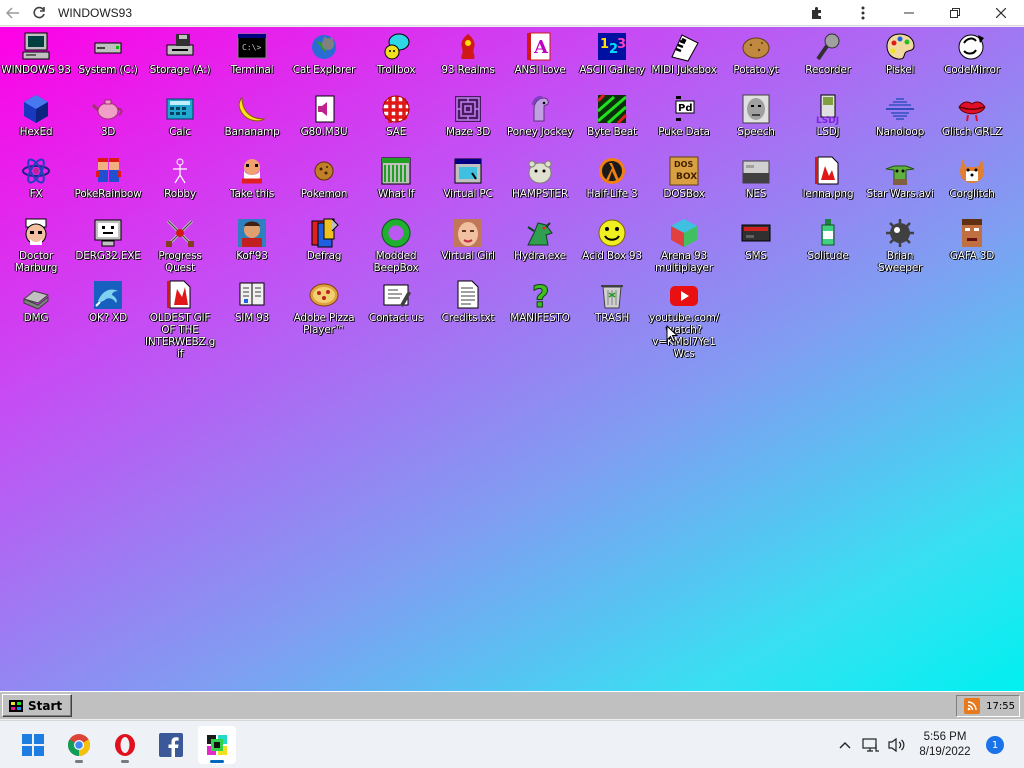 The width and height of the screenshot is (1024, 768). What do you see at coordinates (972, 62) in the screenshot?
I see `desktop-icon: CodeMirror` at bounding box center [972, 62].